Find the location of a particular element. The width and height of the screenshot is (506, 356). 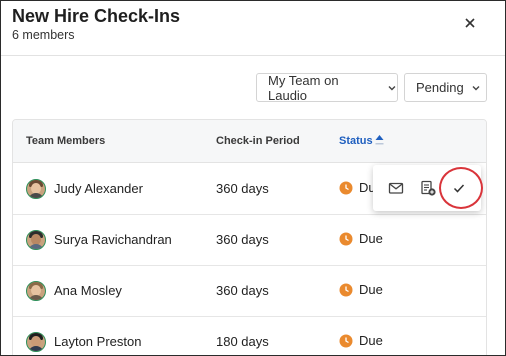

sort-ascending-icon is located at coordinates (379, 140).